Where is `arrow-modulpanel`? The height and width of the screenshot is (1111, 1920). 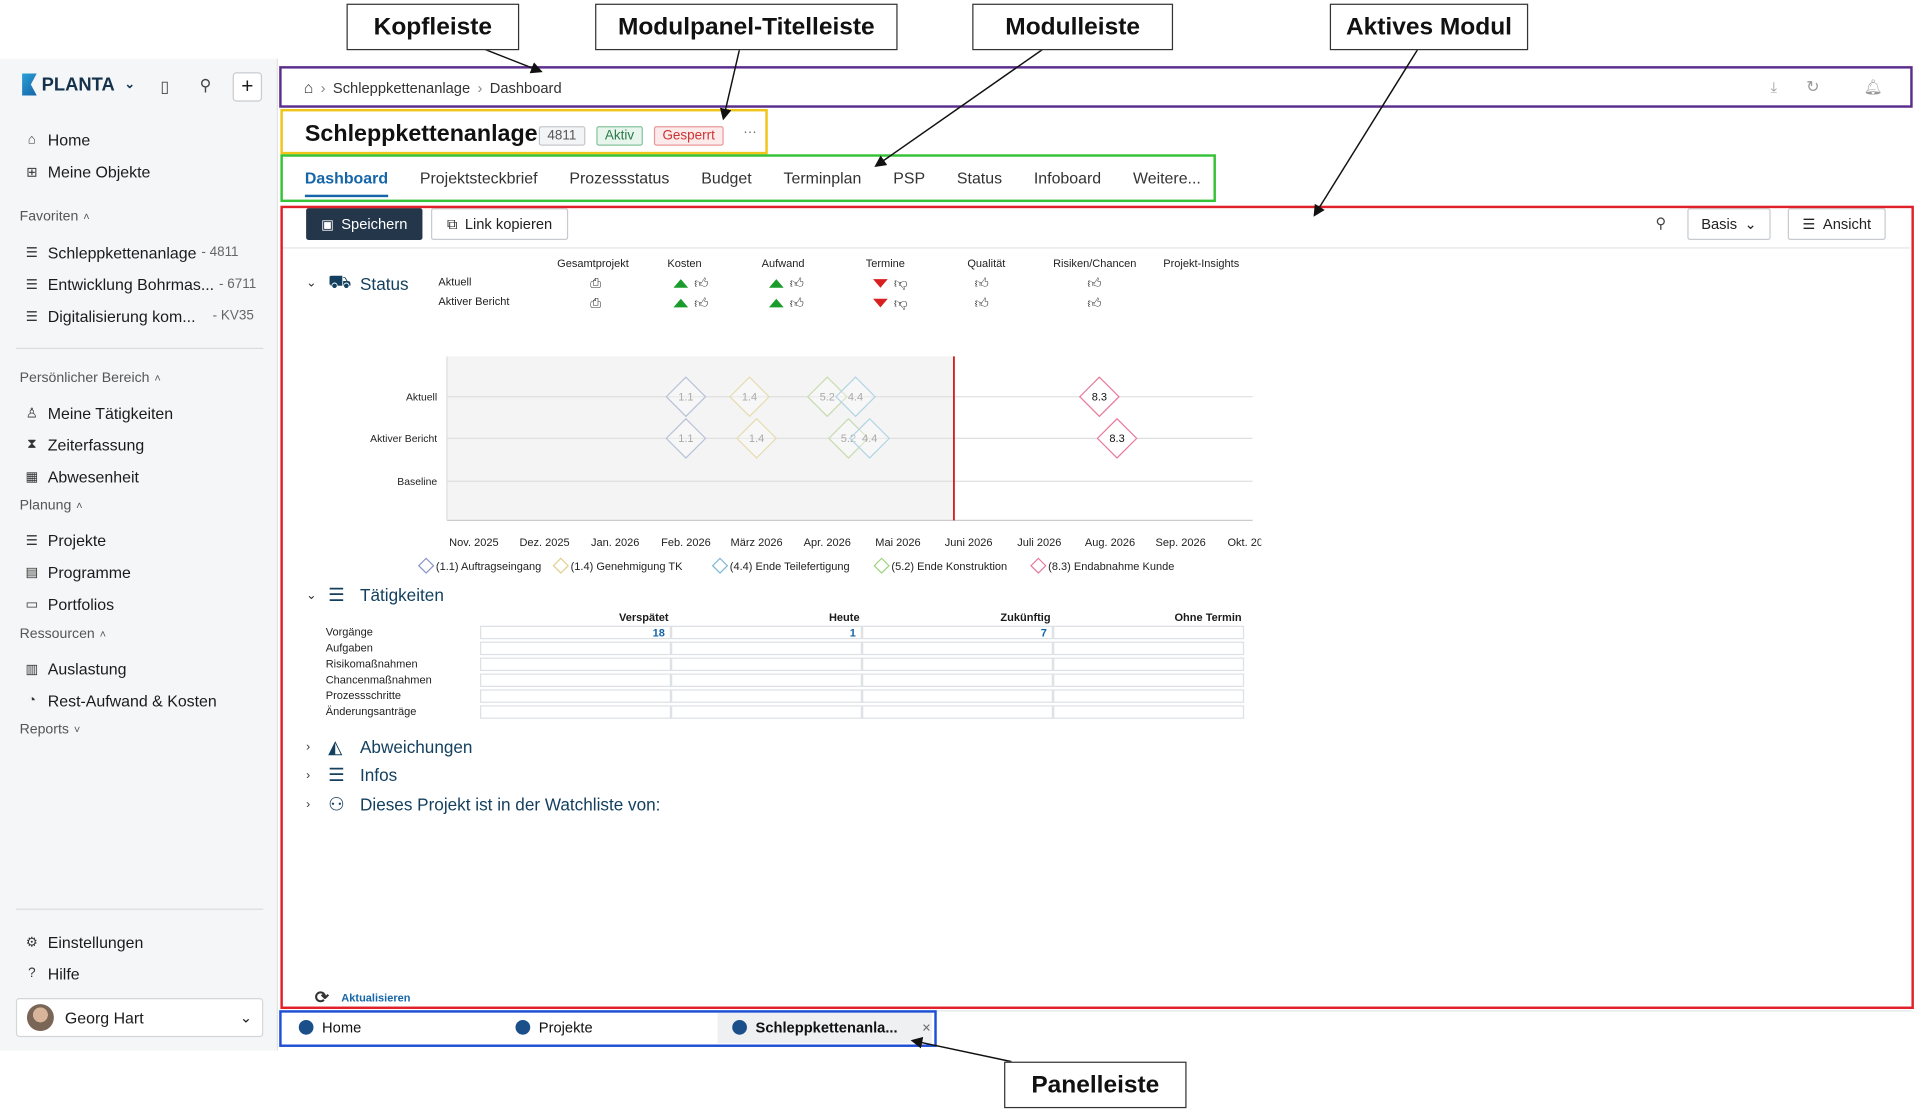 arrow-modulpanel is located at coordinates (730, 84).